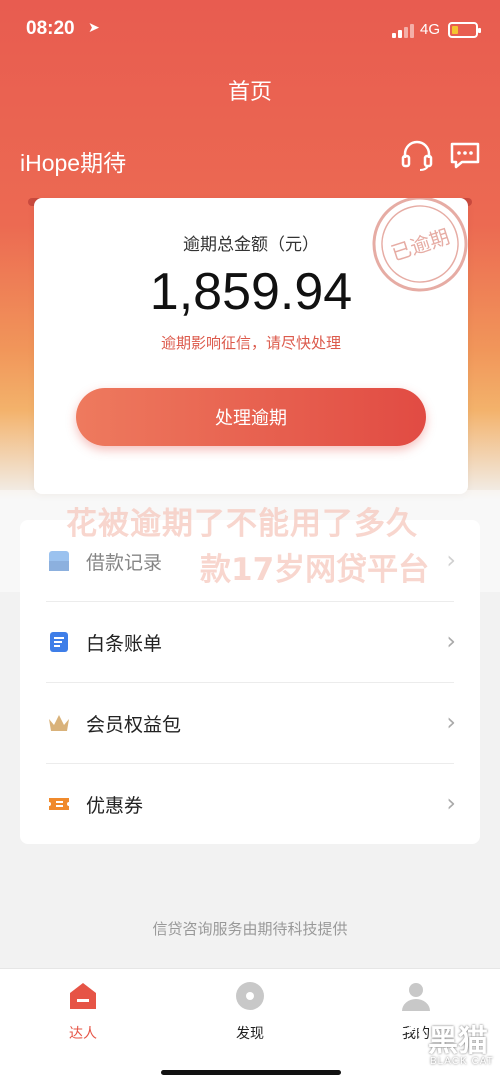 This screenshot has height=1082, width=500. What do you see at coordinates (59, 723) in the screenshot?
I see `crown-icon` at bounding box center [59, 723].